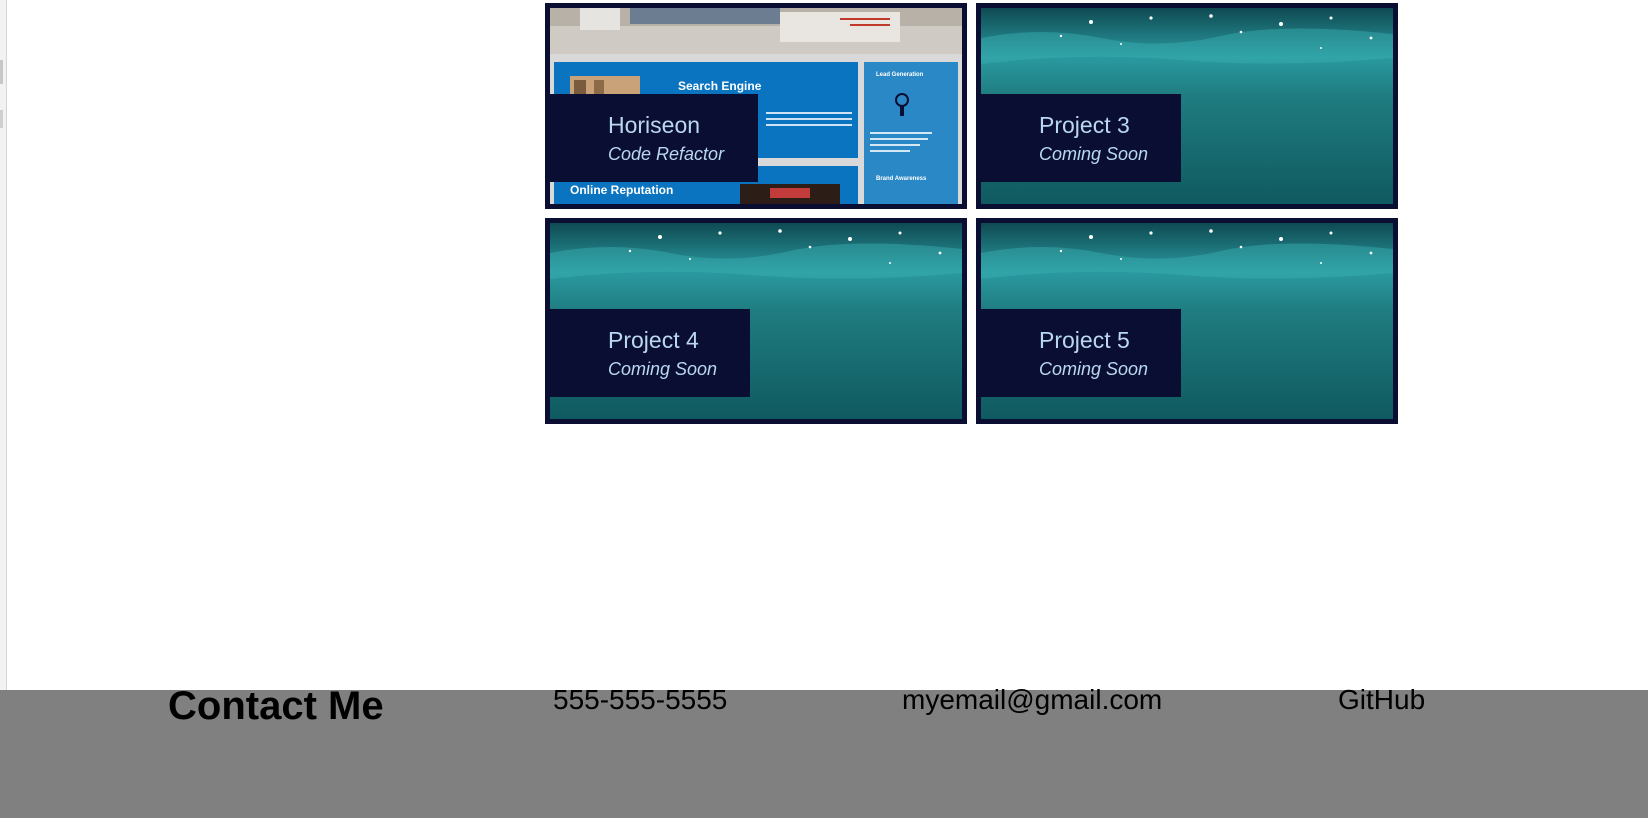  Describe the element at coordinates (1032, 700) in the screenshot. I see `email-link: myemail@gmail.com` at that location.